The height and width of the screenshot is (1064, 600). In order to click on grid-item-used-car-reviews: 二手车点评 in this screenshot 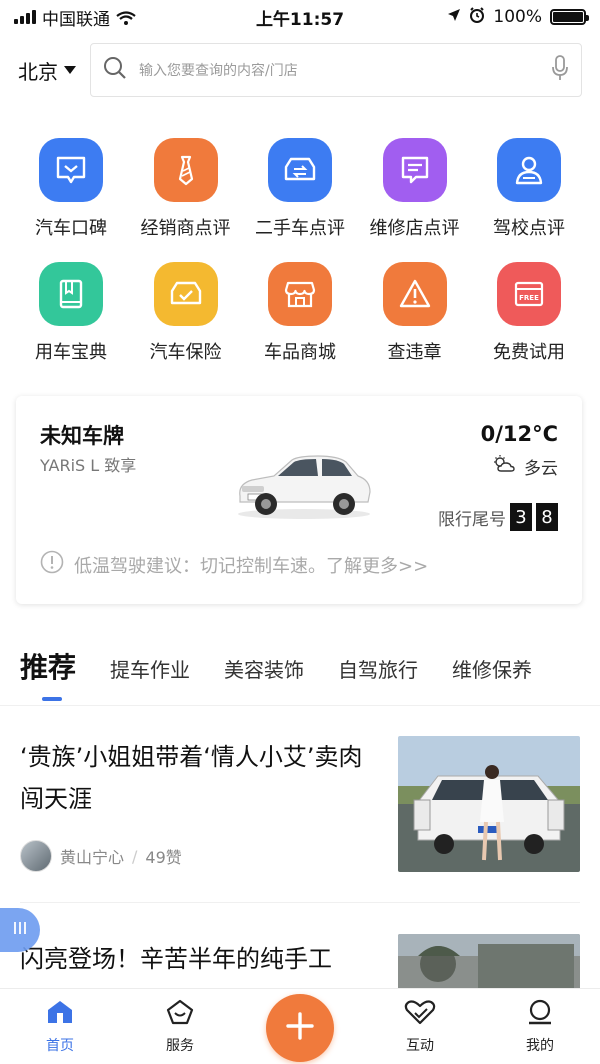, I will do `click(300, 189)`.